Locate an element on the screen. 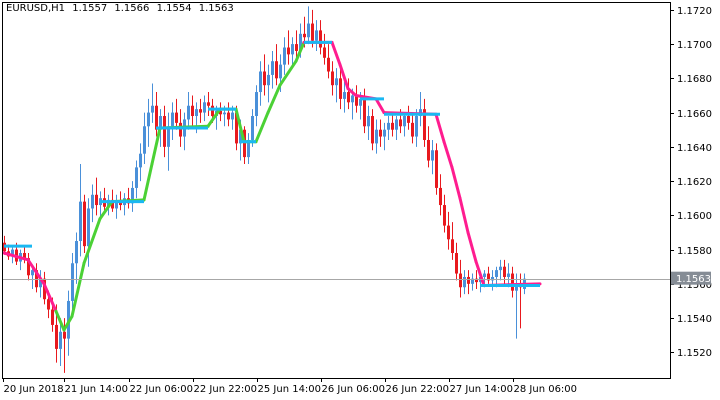  y-tick-label: 1.1680 is located at coordinates (694, 79).